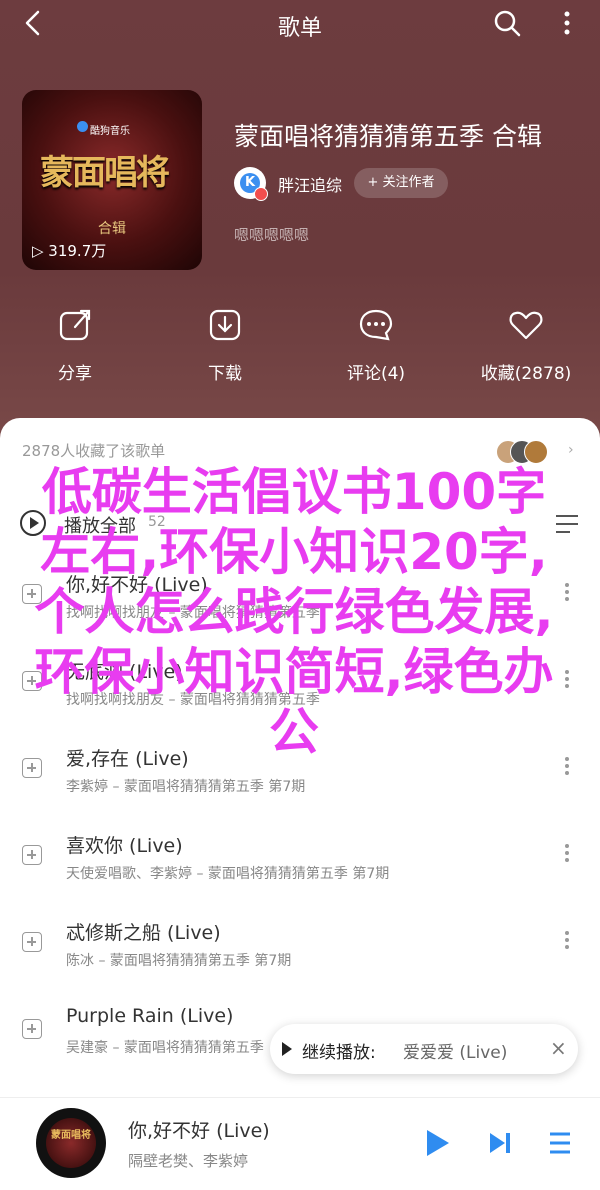  I want to click on song-title: Purple Rain (Live), so click(150, 1016).